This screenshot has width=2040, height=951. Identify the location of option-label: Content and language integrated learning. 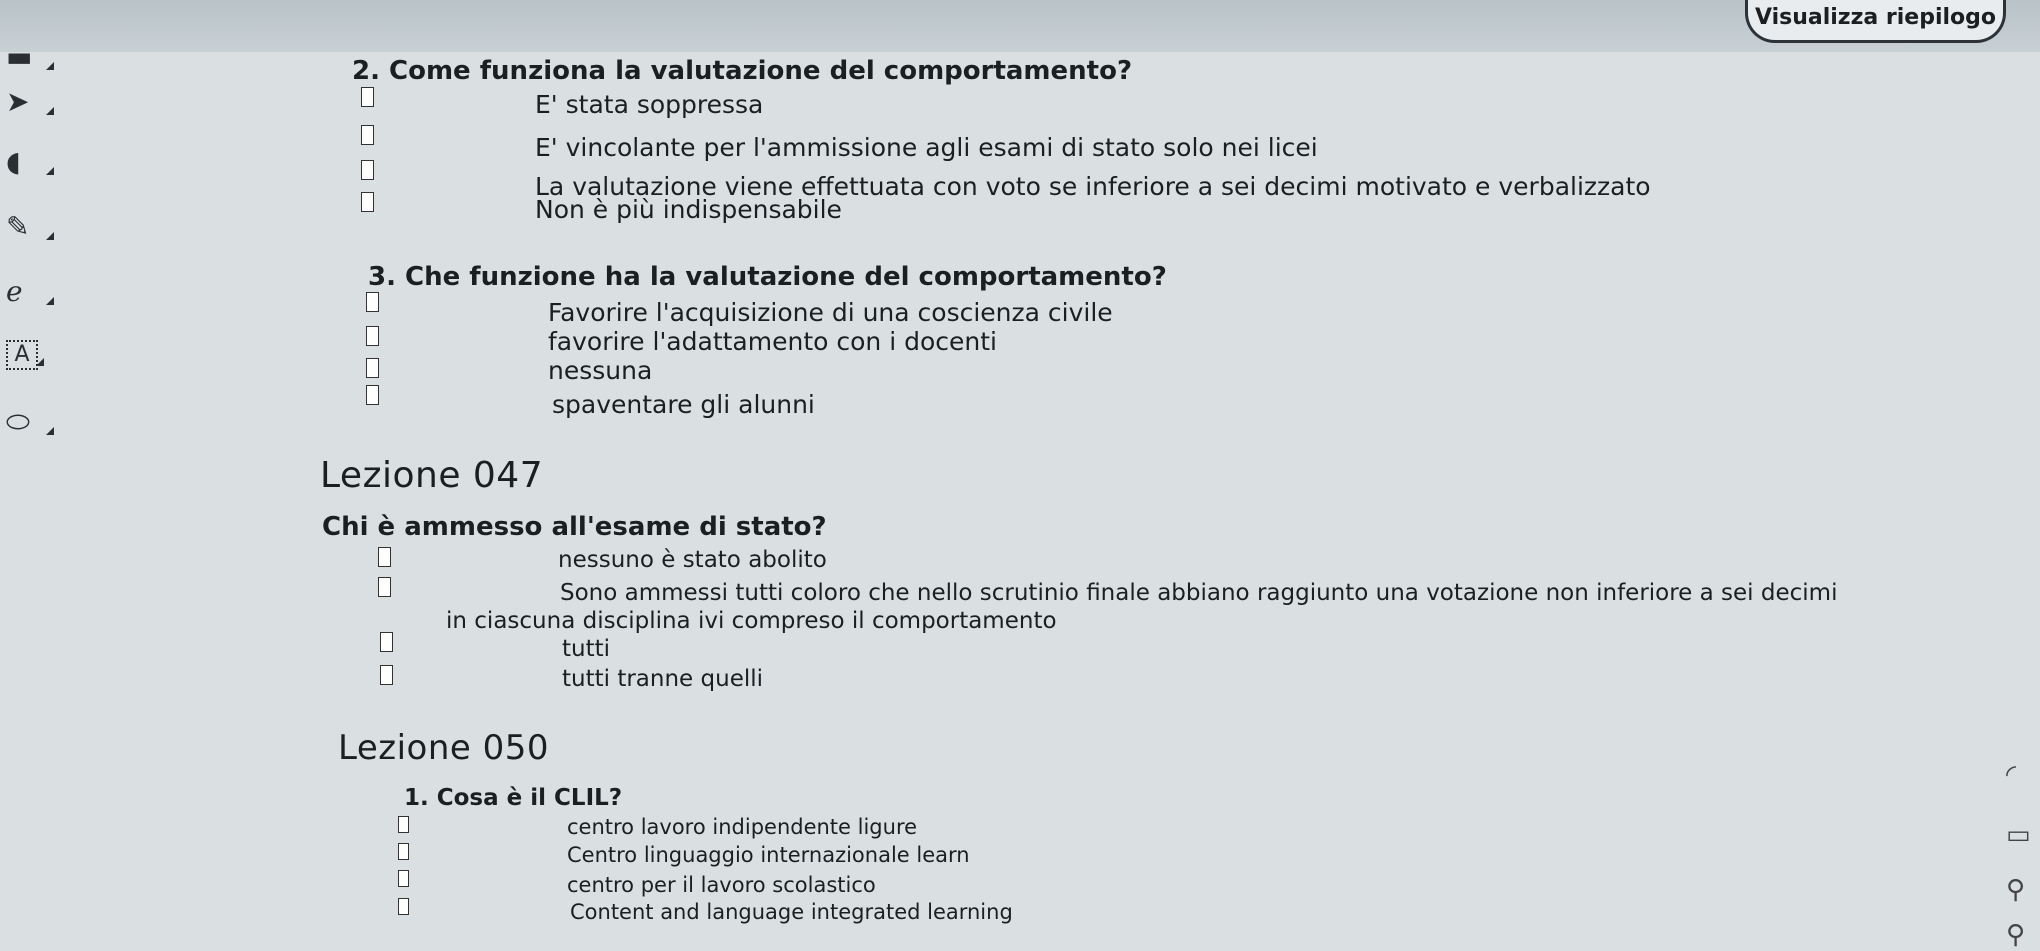
(791, 912).